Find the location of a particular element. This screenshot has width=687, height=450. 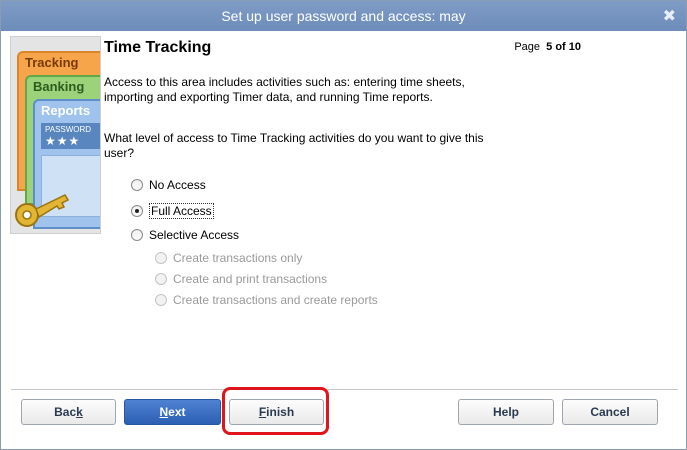

radio-label: Create transactions and create reports is located at coordinates (275, 300).